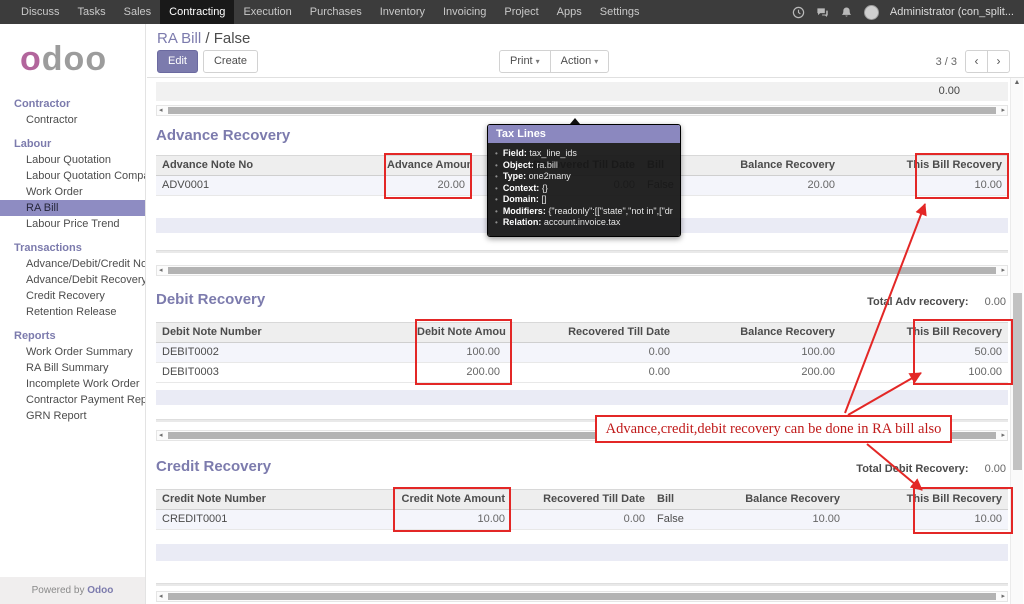  Describe the element at coordinates (179, 38) in the screenshot. I see `breadcrumb-ra-bill: RA Bill` at that location.